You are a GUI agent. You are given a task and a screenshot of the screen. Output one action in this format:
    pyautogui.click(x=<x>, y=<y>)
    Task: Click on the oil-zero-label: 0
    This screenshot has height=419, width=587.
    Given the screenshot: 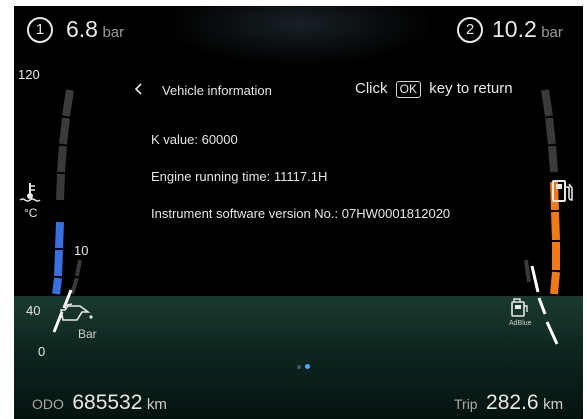 What is the action you would take?
    pyautogui.click(x=42, y=351)
    